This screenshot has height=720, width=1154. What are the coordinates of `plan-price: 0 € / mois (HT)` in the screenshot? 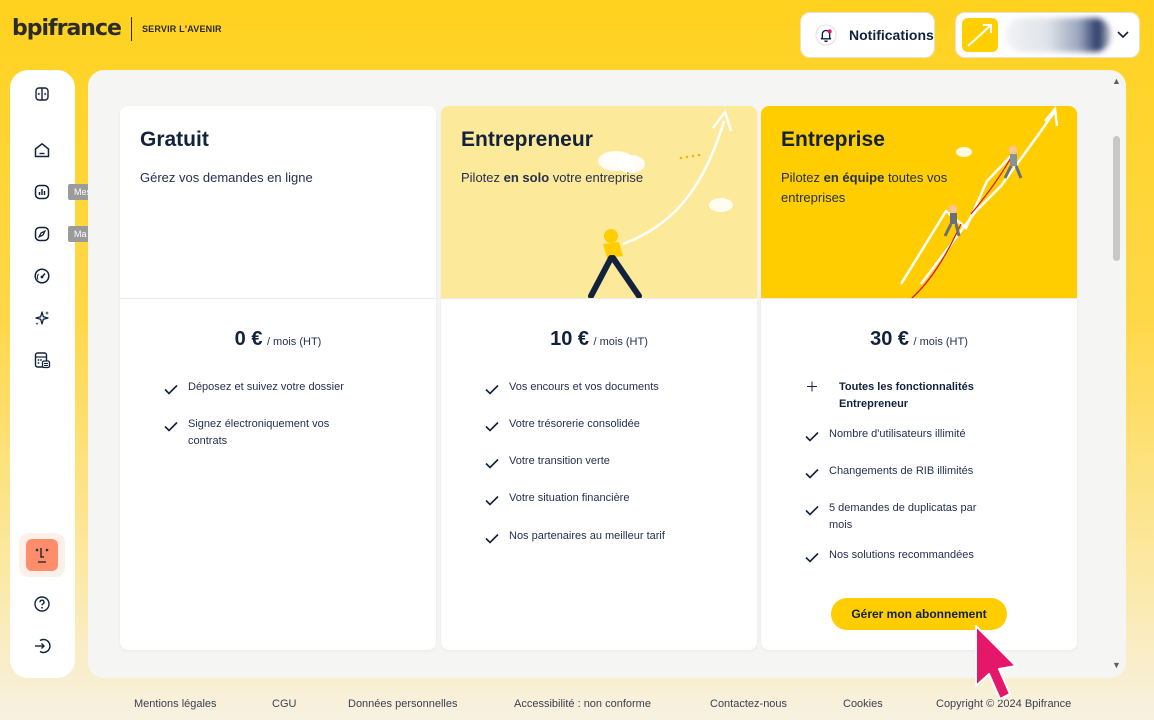 It's located at (278, 339).